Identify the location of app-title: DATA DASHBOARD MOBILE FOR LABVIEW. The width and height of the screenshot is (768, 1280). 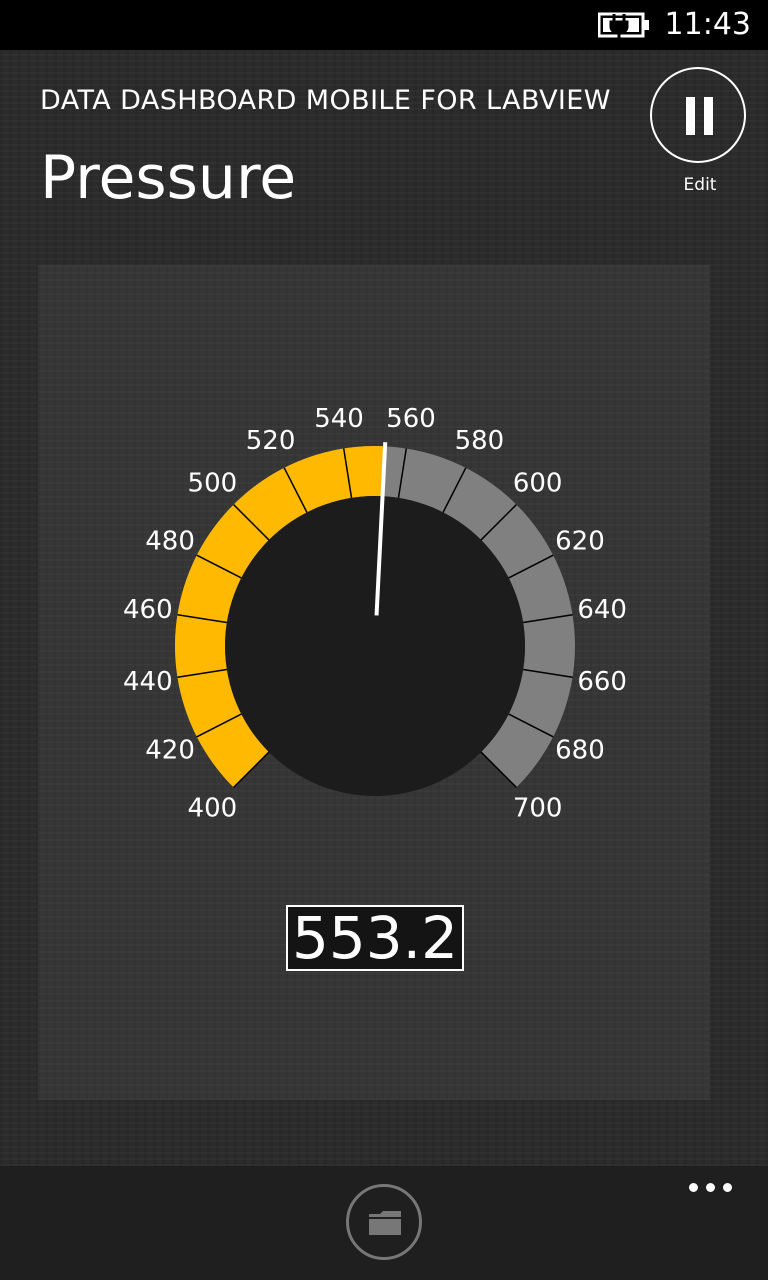
(325, 100).